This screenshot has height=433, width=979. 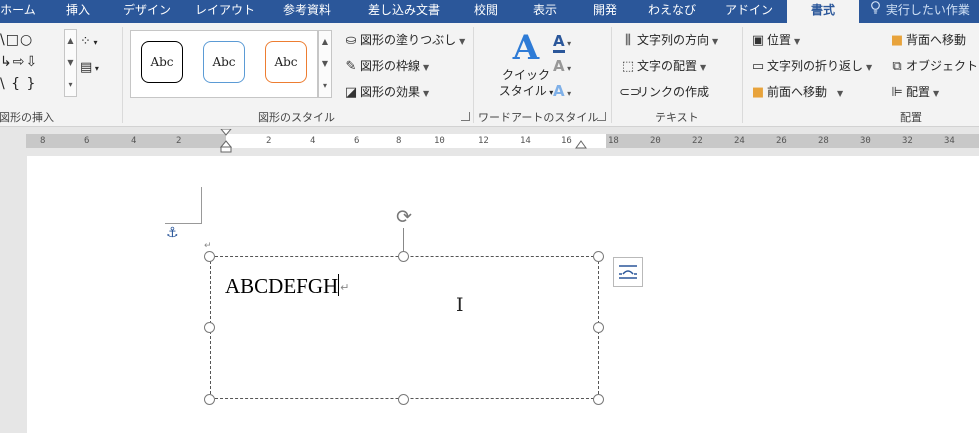 I want to click on send-backward-button: ■ 背面へ移動, so click(x=927, y=40).